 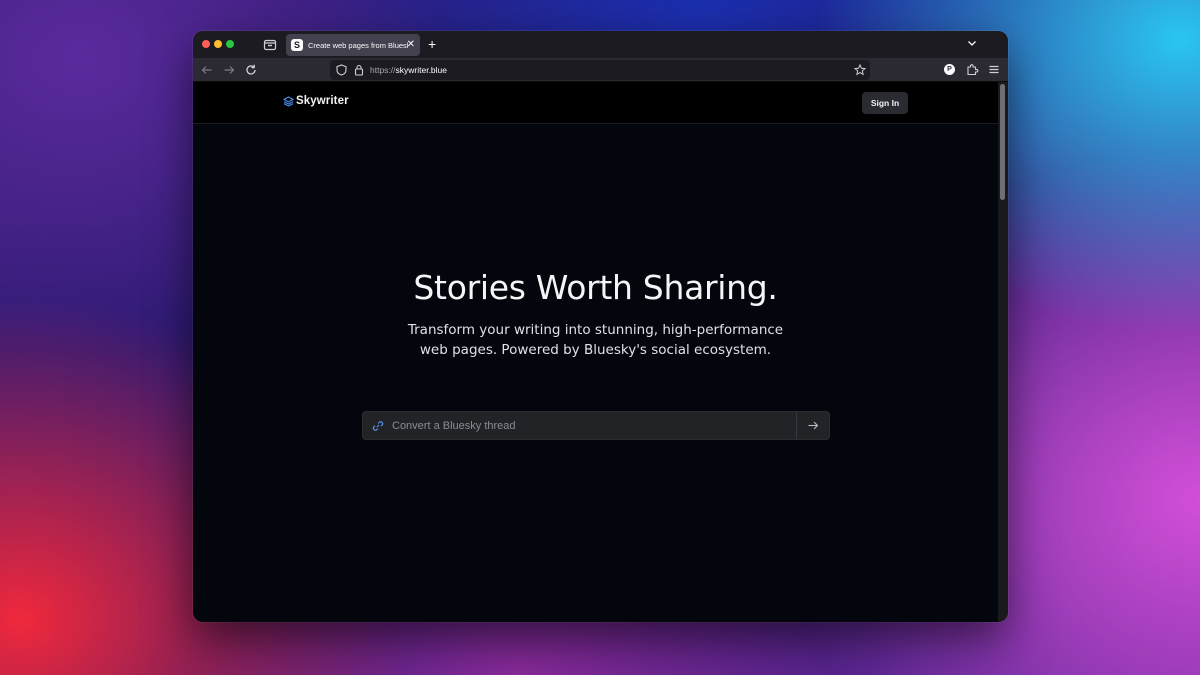 What do you see at coordinates (297, 45) in the screenshot?
I see `tab-favicon-icon: S` at bounding box center [297, 45].